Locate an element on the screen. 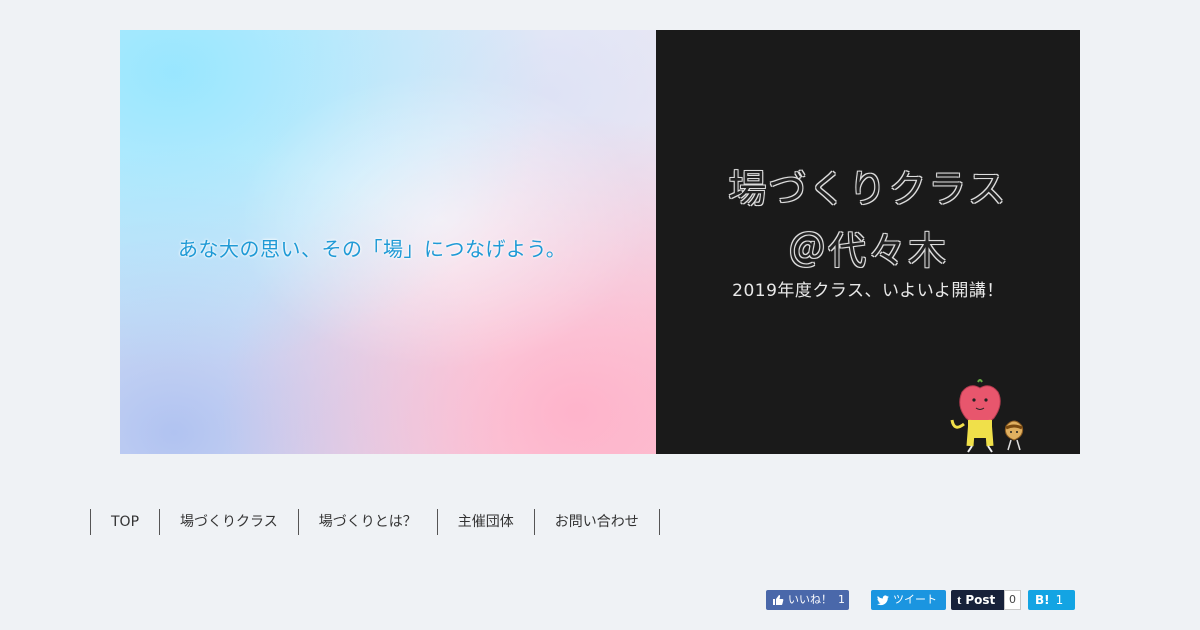 The width and height of the screenshot is (1200, 630). banner-title-line1: 場づくりクラス is located at coordinates (868, 189).